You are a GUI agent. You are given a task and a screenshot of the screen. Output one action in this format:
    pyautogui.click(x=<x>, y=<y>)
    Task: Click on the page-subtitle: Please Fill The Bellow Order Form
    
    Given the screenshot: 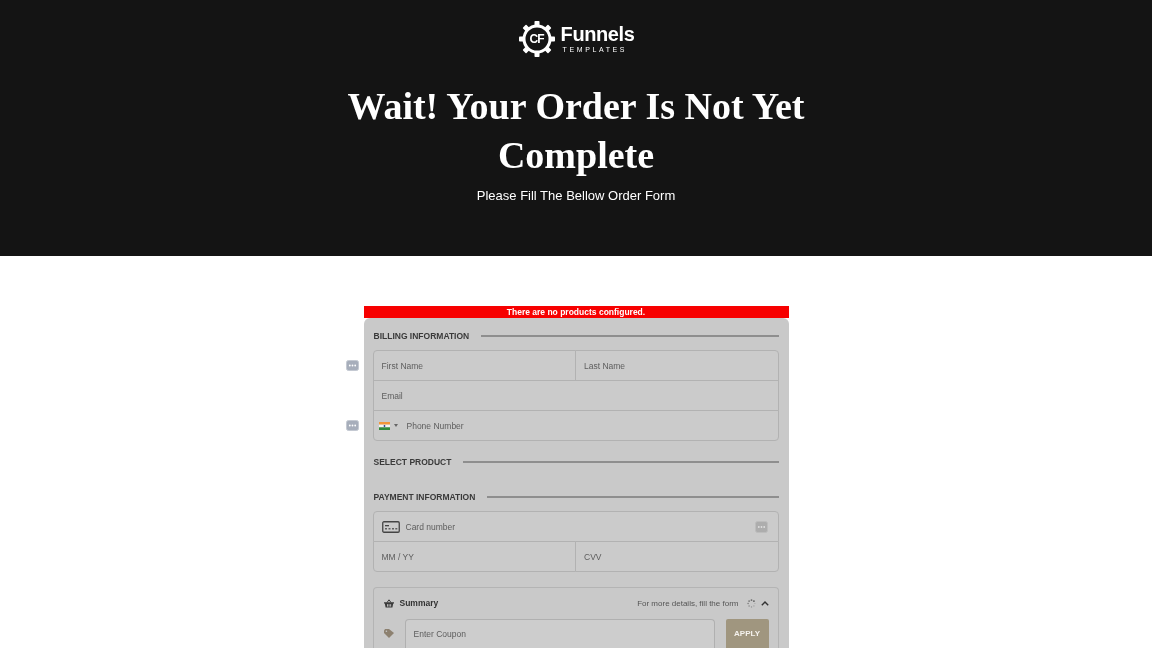 What is the action you would take?
    pyautogui.click(x=576, y=196)
    